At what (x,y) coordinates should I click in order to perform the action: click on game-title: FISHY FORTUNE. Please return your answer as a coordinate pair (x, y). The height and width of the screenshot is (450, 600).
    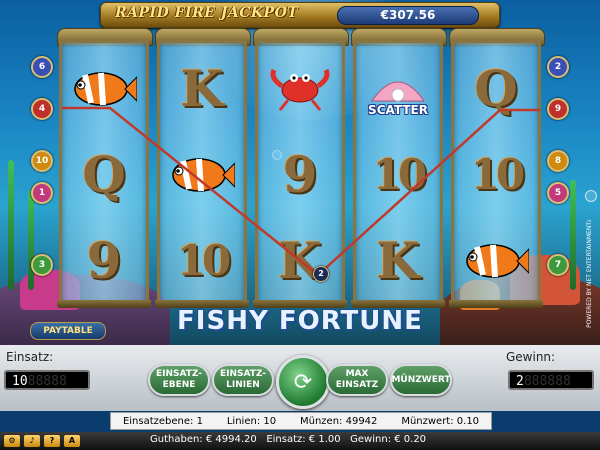
    Looking at the image, I should click on (300, 321).